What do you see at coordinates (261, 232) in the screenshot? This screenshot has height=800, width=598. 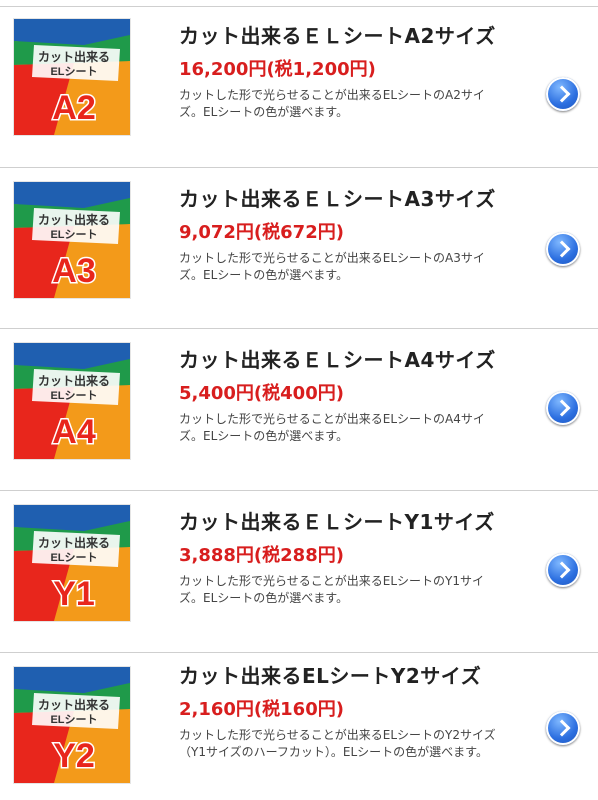 I see `product-price: 9,072円(税672円)` at bounding box center [261, 232].